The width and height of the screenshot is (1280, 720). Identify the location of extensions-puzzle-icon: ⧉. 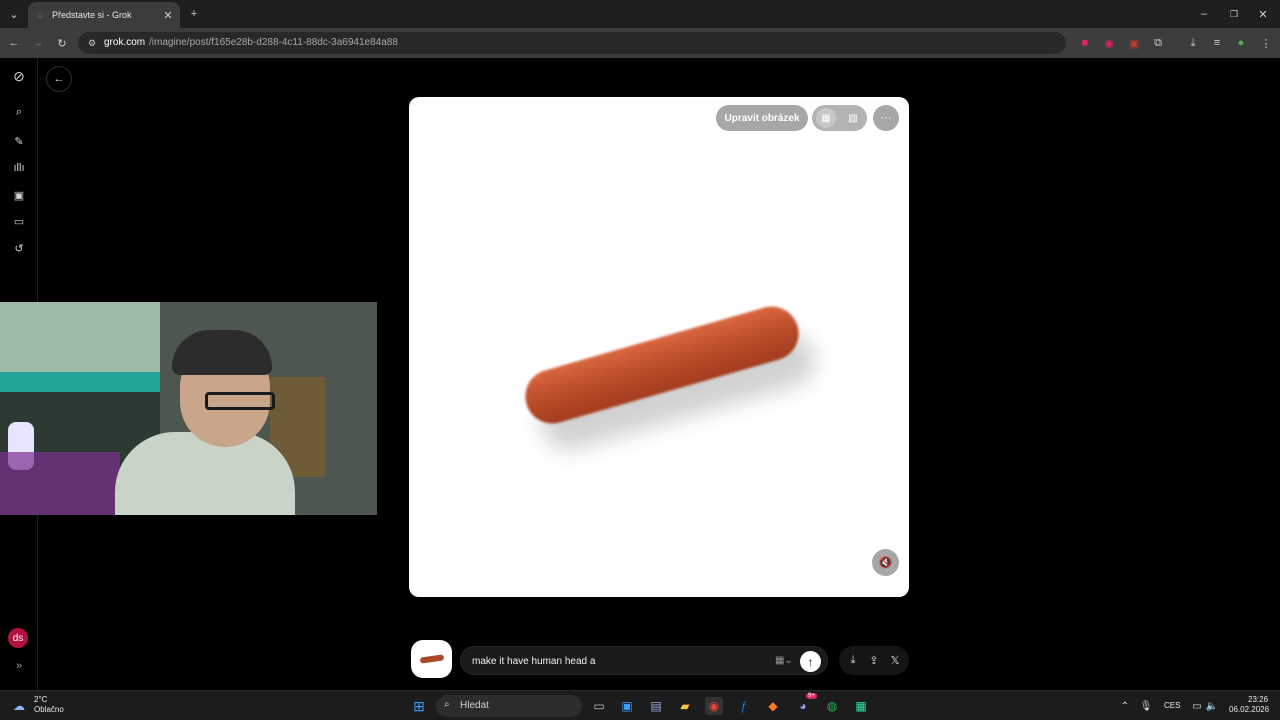
(1158, 43).